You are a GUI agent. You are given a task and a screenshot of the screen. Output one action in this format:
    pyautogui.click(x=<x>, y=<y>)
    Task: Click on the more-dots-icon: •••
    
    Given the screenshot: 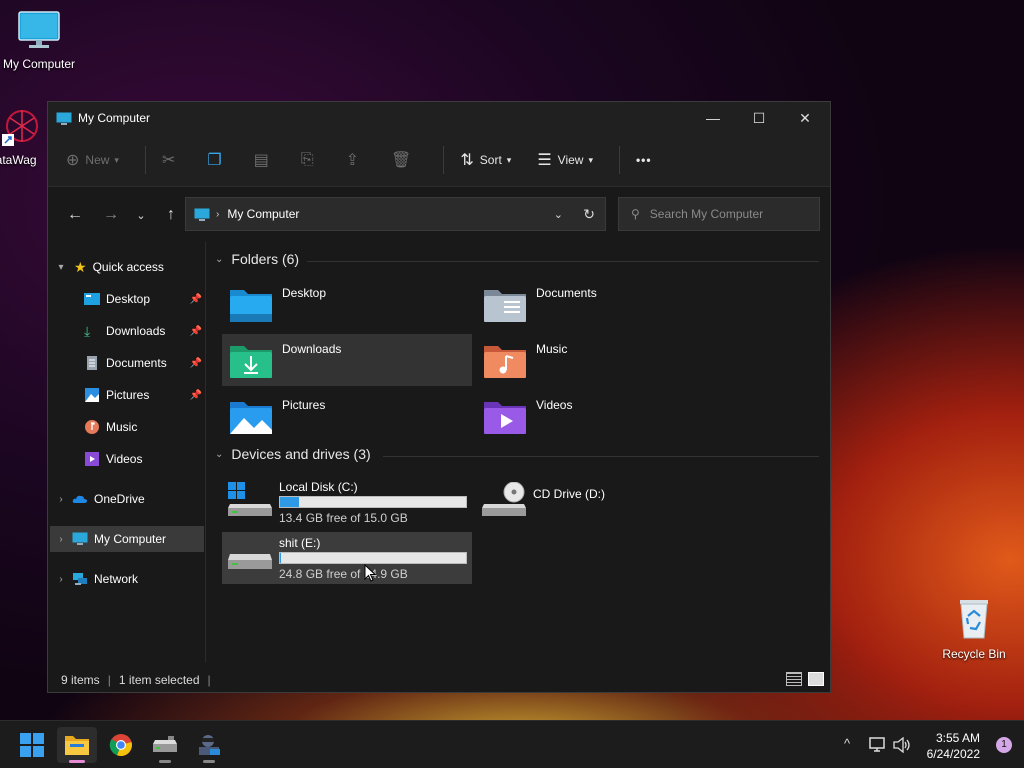 What is the action you would take?
    pyautogui.click(x=643, y=160)
    